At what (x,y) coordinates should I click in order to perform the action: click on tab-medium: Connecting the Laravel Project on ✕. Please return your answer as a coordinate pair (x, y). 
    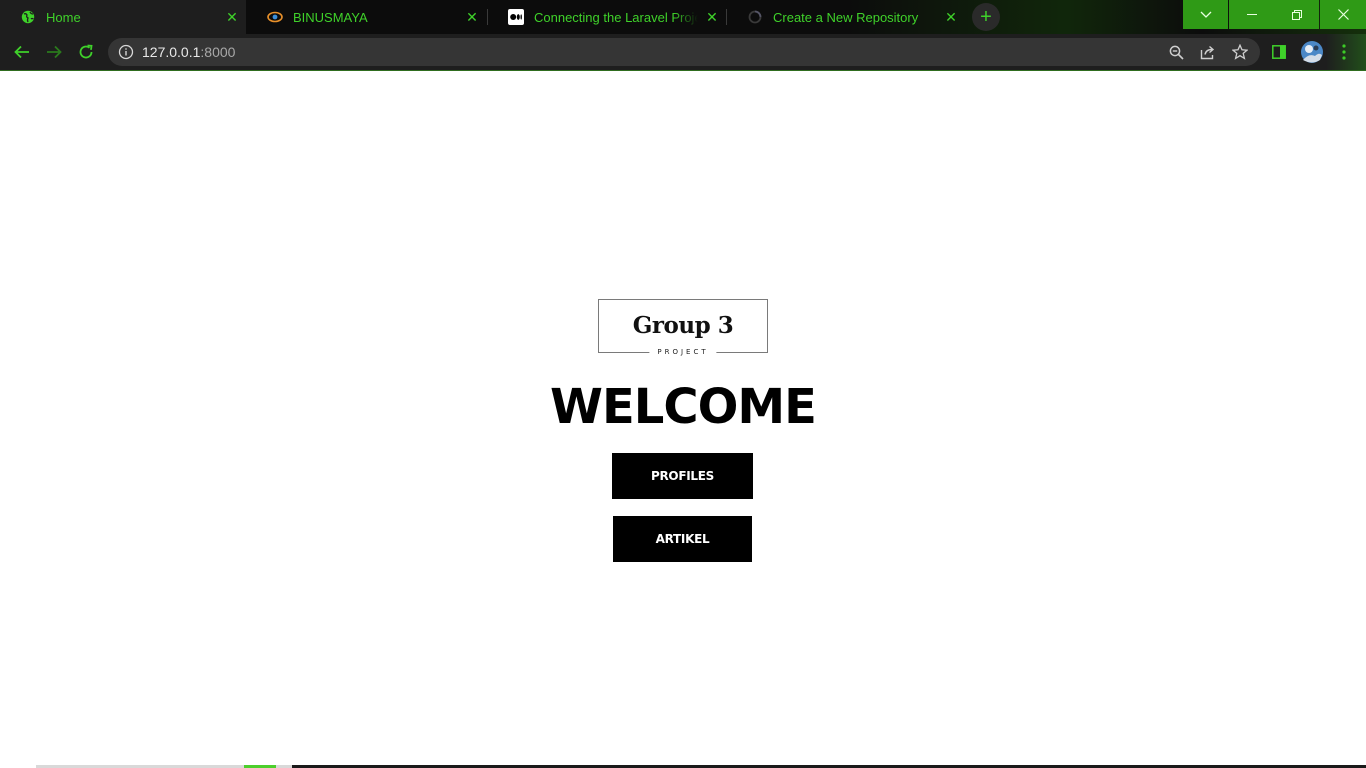
    Looking at the image, I should click on (607, 17).